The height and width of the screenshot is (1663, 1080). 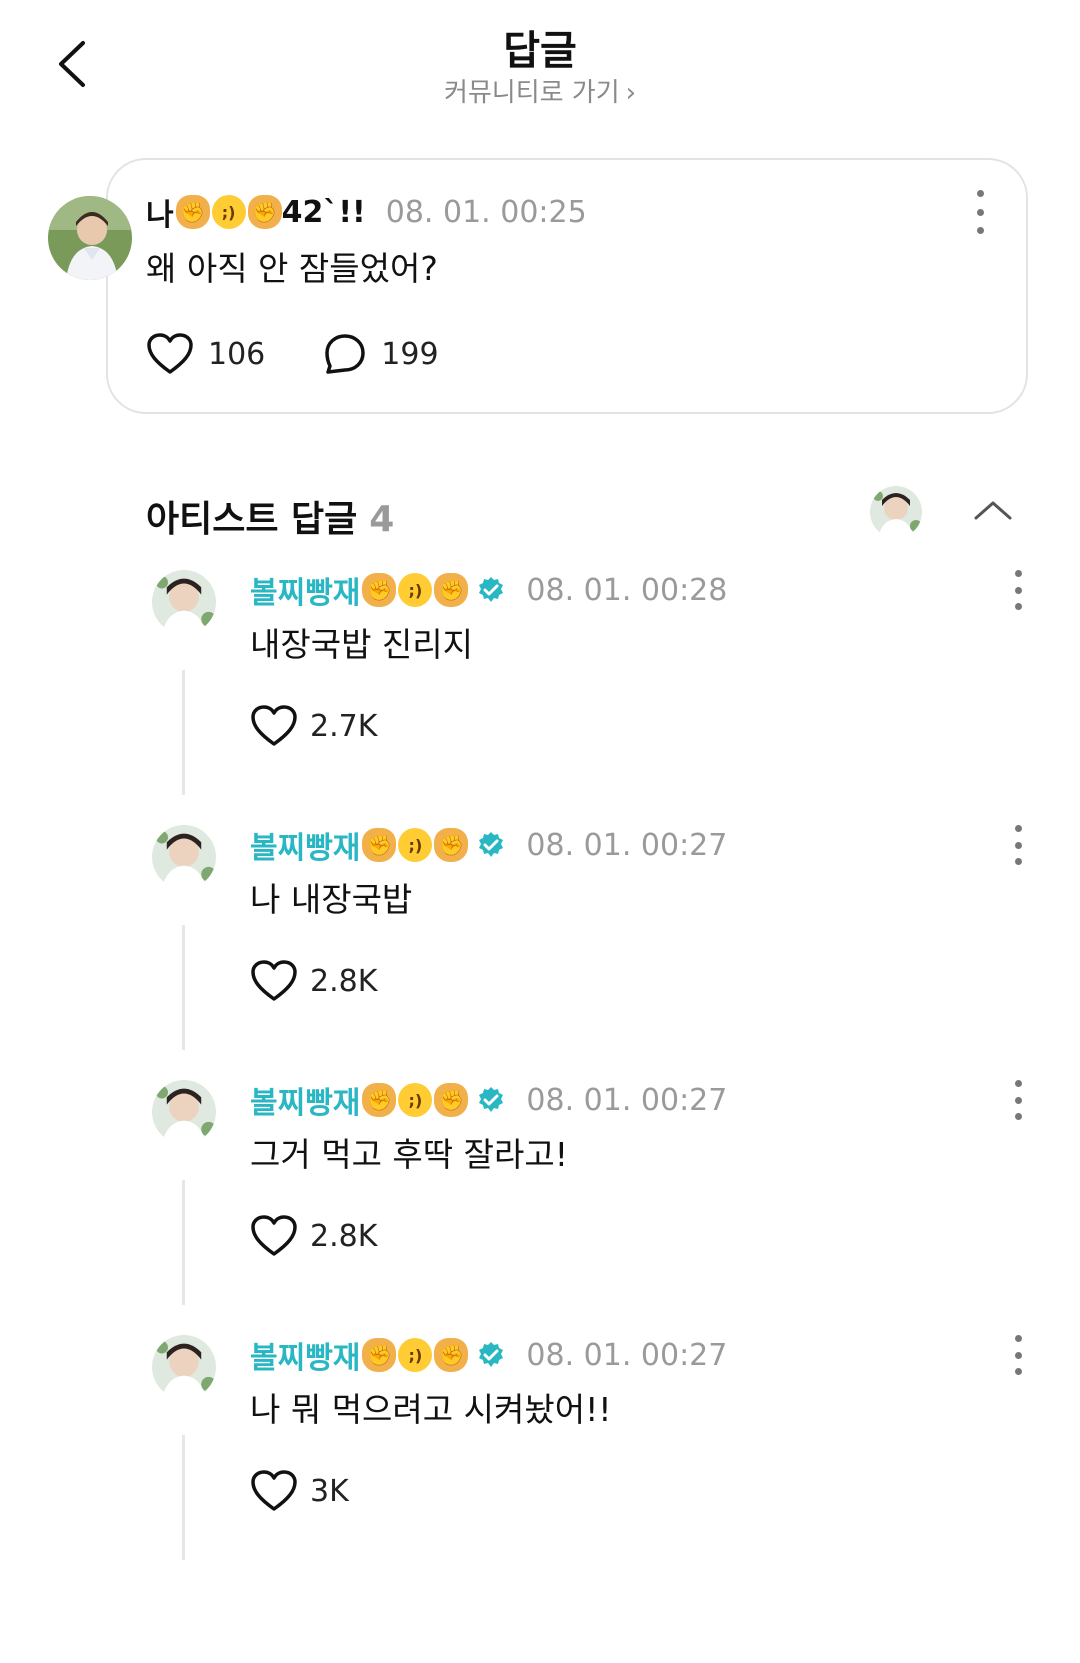 What do you see at coordinates (345, 354) in the screenshot?
I see `speech-bubble-icon` at bounding box center [345, 354].